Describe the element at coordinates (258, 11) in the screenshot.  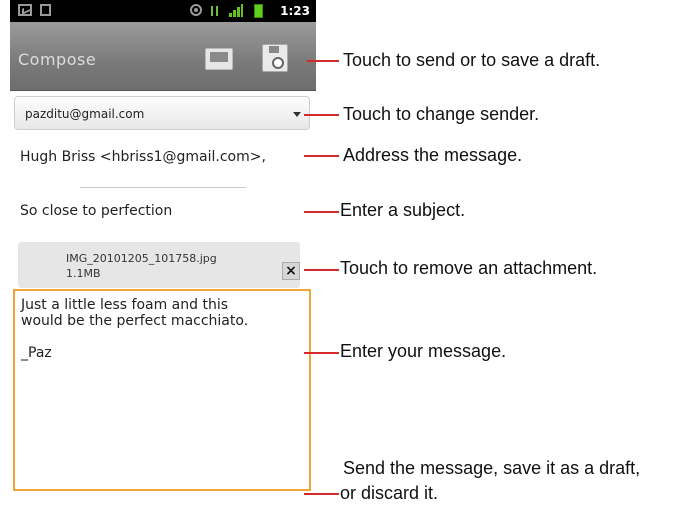
I see `battery-icon` at that location.